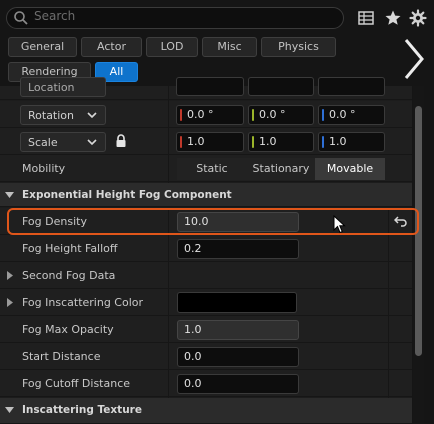  Describe the element at coordinates (351, 86) in the screenshot. I see `location-z-field` at that location.